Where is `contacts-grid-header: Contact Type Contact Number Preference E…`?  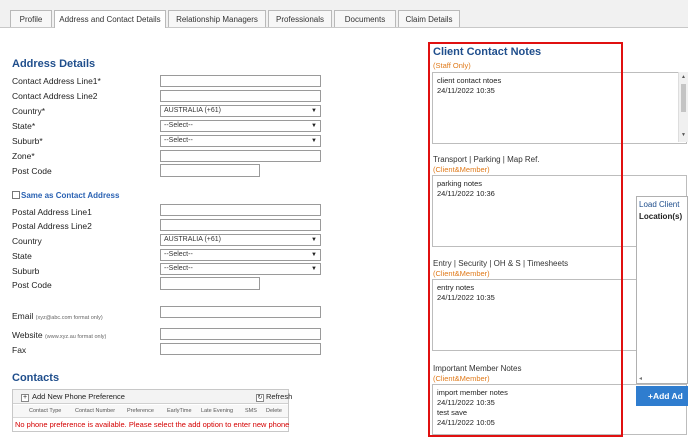 contacts-grid-header: Contact Type Contact Number Preference E… is located at coordinates (150, 411).